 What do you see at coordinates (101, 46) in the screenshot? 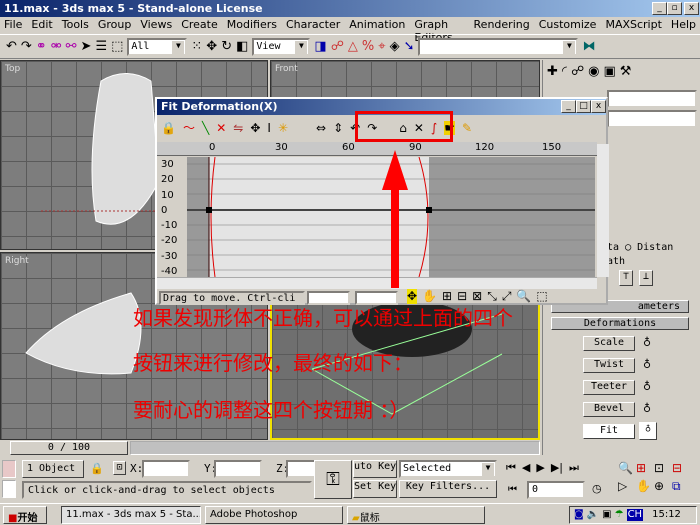
I see `select-by-name-icon: ☰` at bounding box center [101, 46].